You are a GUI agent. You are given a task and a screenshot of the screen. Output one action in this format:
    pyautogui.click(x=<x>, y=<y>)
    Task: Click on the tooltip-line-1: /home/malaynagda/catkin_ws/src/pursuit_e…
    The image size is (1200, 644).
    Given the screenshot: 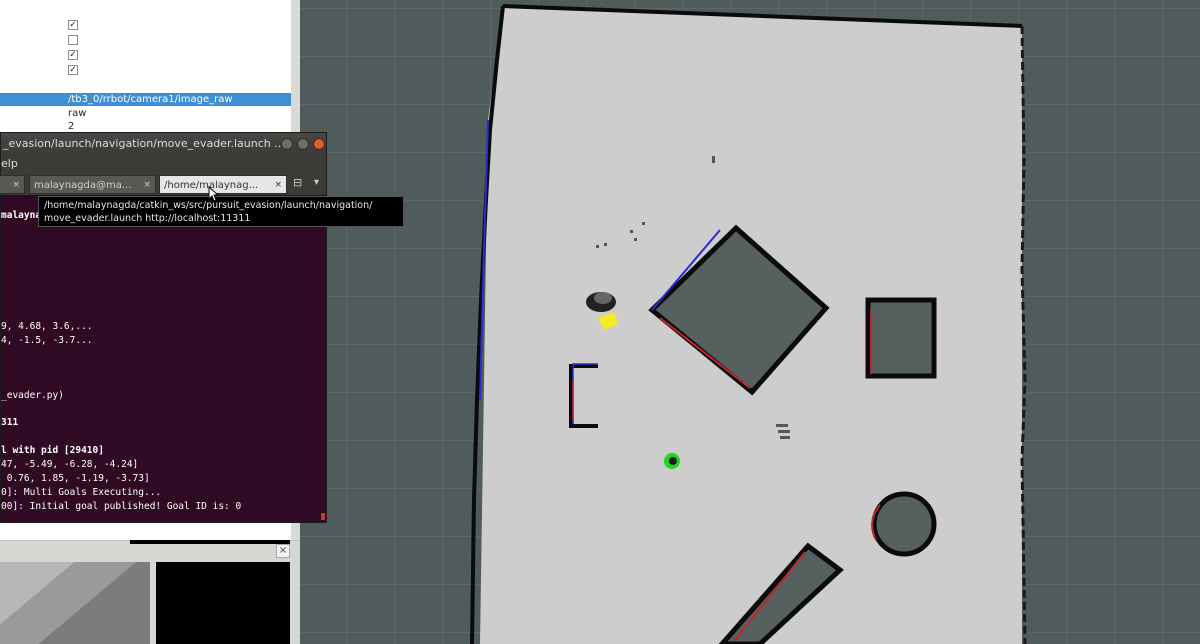 What is the action you would take?
    pyautogui.click(x=208, y=205)
    